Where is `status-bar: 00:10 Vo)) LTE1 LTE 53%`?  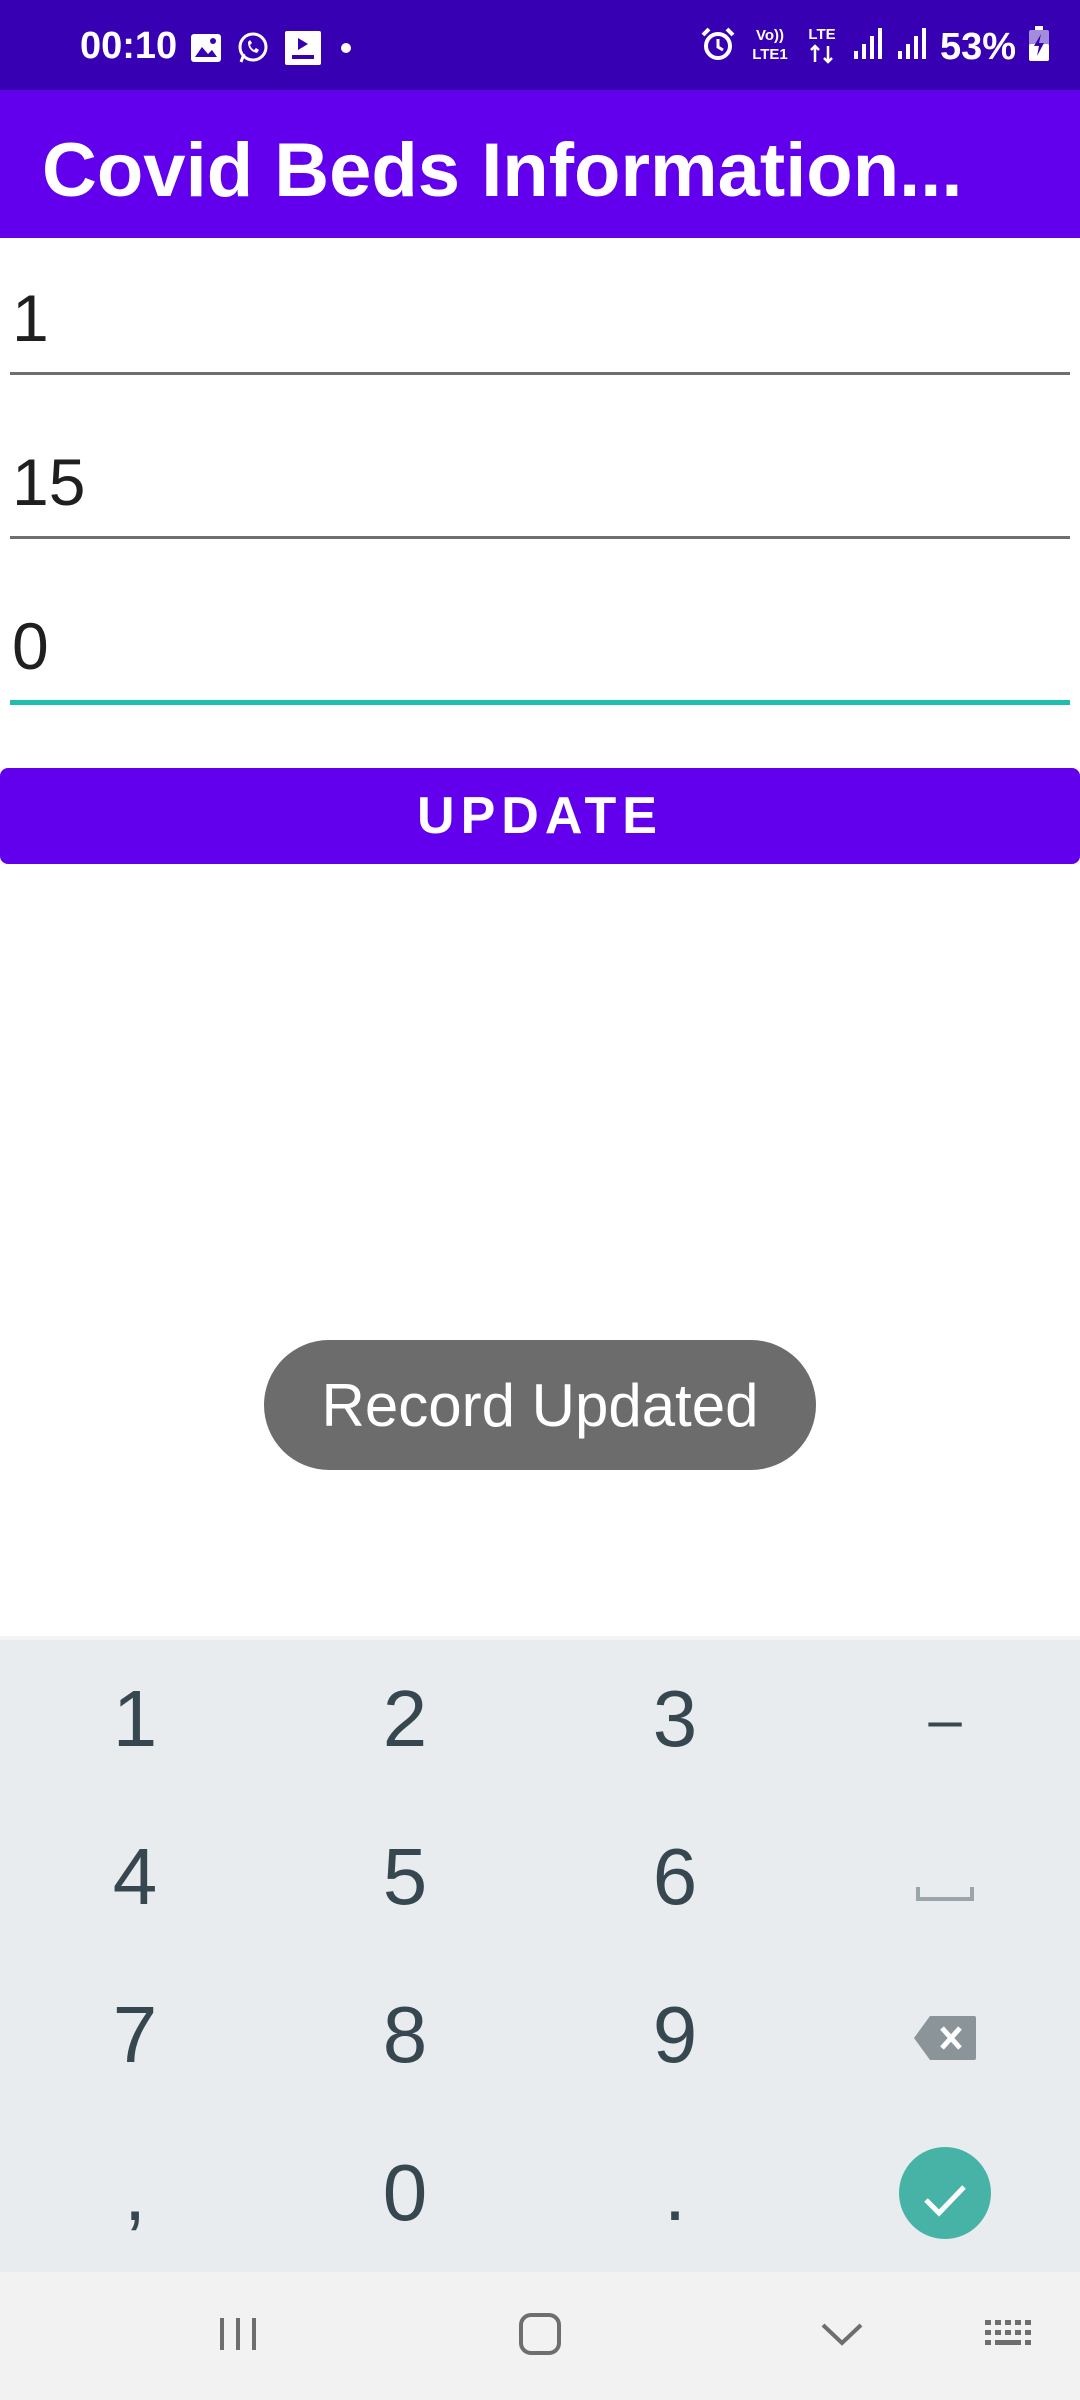 status-bar: 00:10 Vo)) LTE1 LTE 53% is located at coordinates (540, 45).